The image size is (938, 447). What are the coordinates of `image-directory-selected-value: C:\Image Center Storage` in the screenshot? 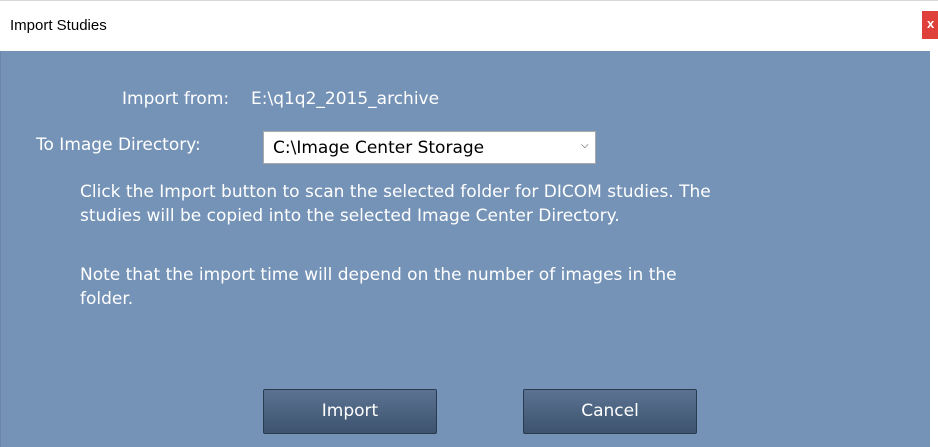 It's located at (379, 148).